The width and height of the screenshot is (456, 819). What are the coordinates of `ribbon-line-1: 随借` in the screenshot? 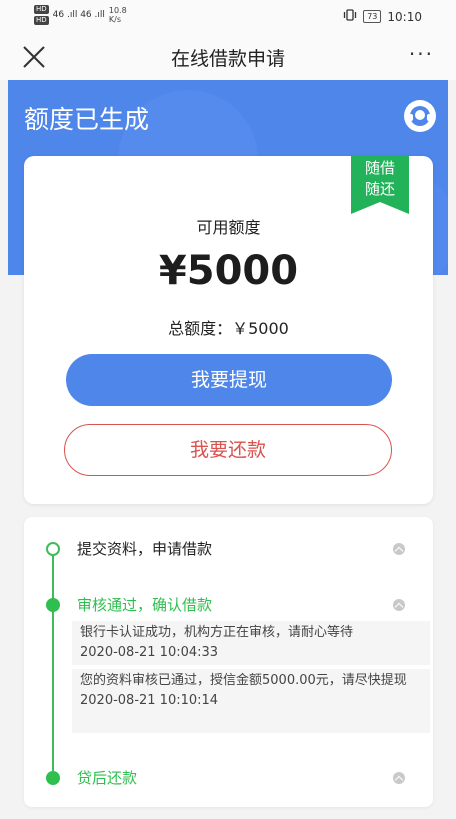 It's located at (379, 168).